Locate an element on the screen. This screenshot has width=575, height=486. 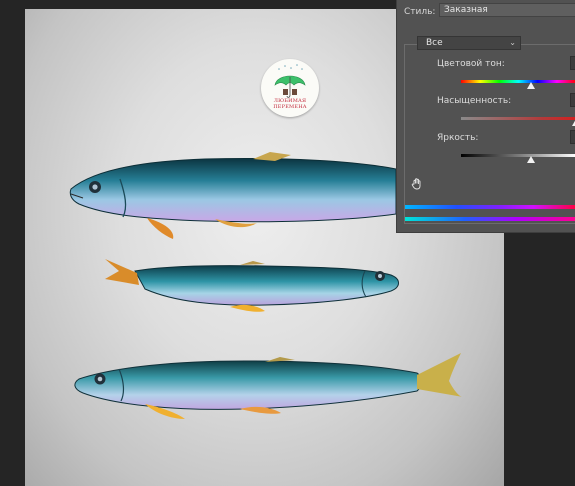
hue-slider-thumb is located at coordinates (531, 85).